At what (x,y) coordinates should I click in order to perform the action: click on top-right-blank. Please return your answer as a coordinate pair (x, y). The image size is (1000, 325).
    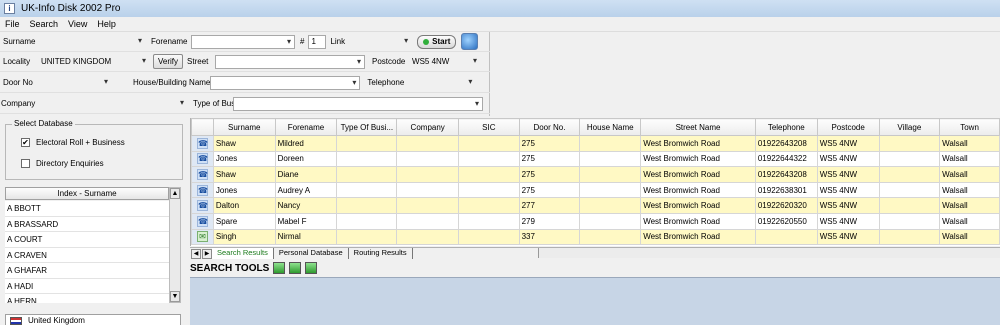
    Looking at the image, I should click on (745, 74).